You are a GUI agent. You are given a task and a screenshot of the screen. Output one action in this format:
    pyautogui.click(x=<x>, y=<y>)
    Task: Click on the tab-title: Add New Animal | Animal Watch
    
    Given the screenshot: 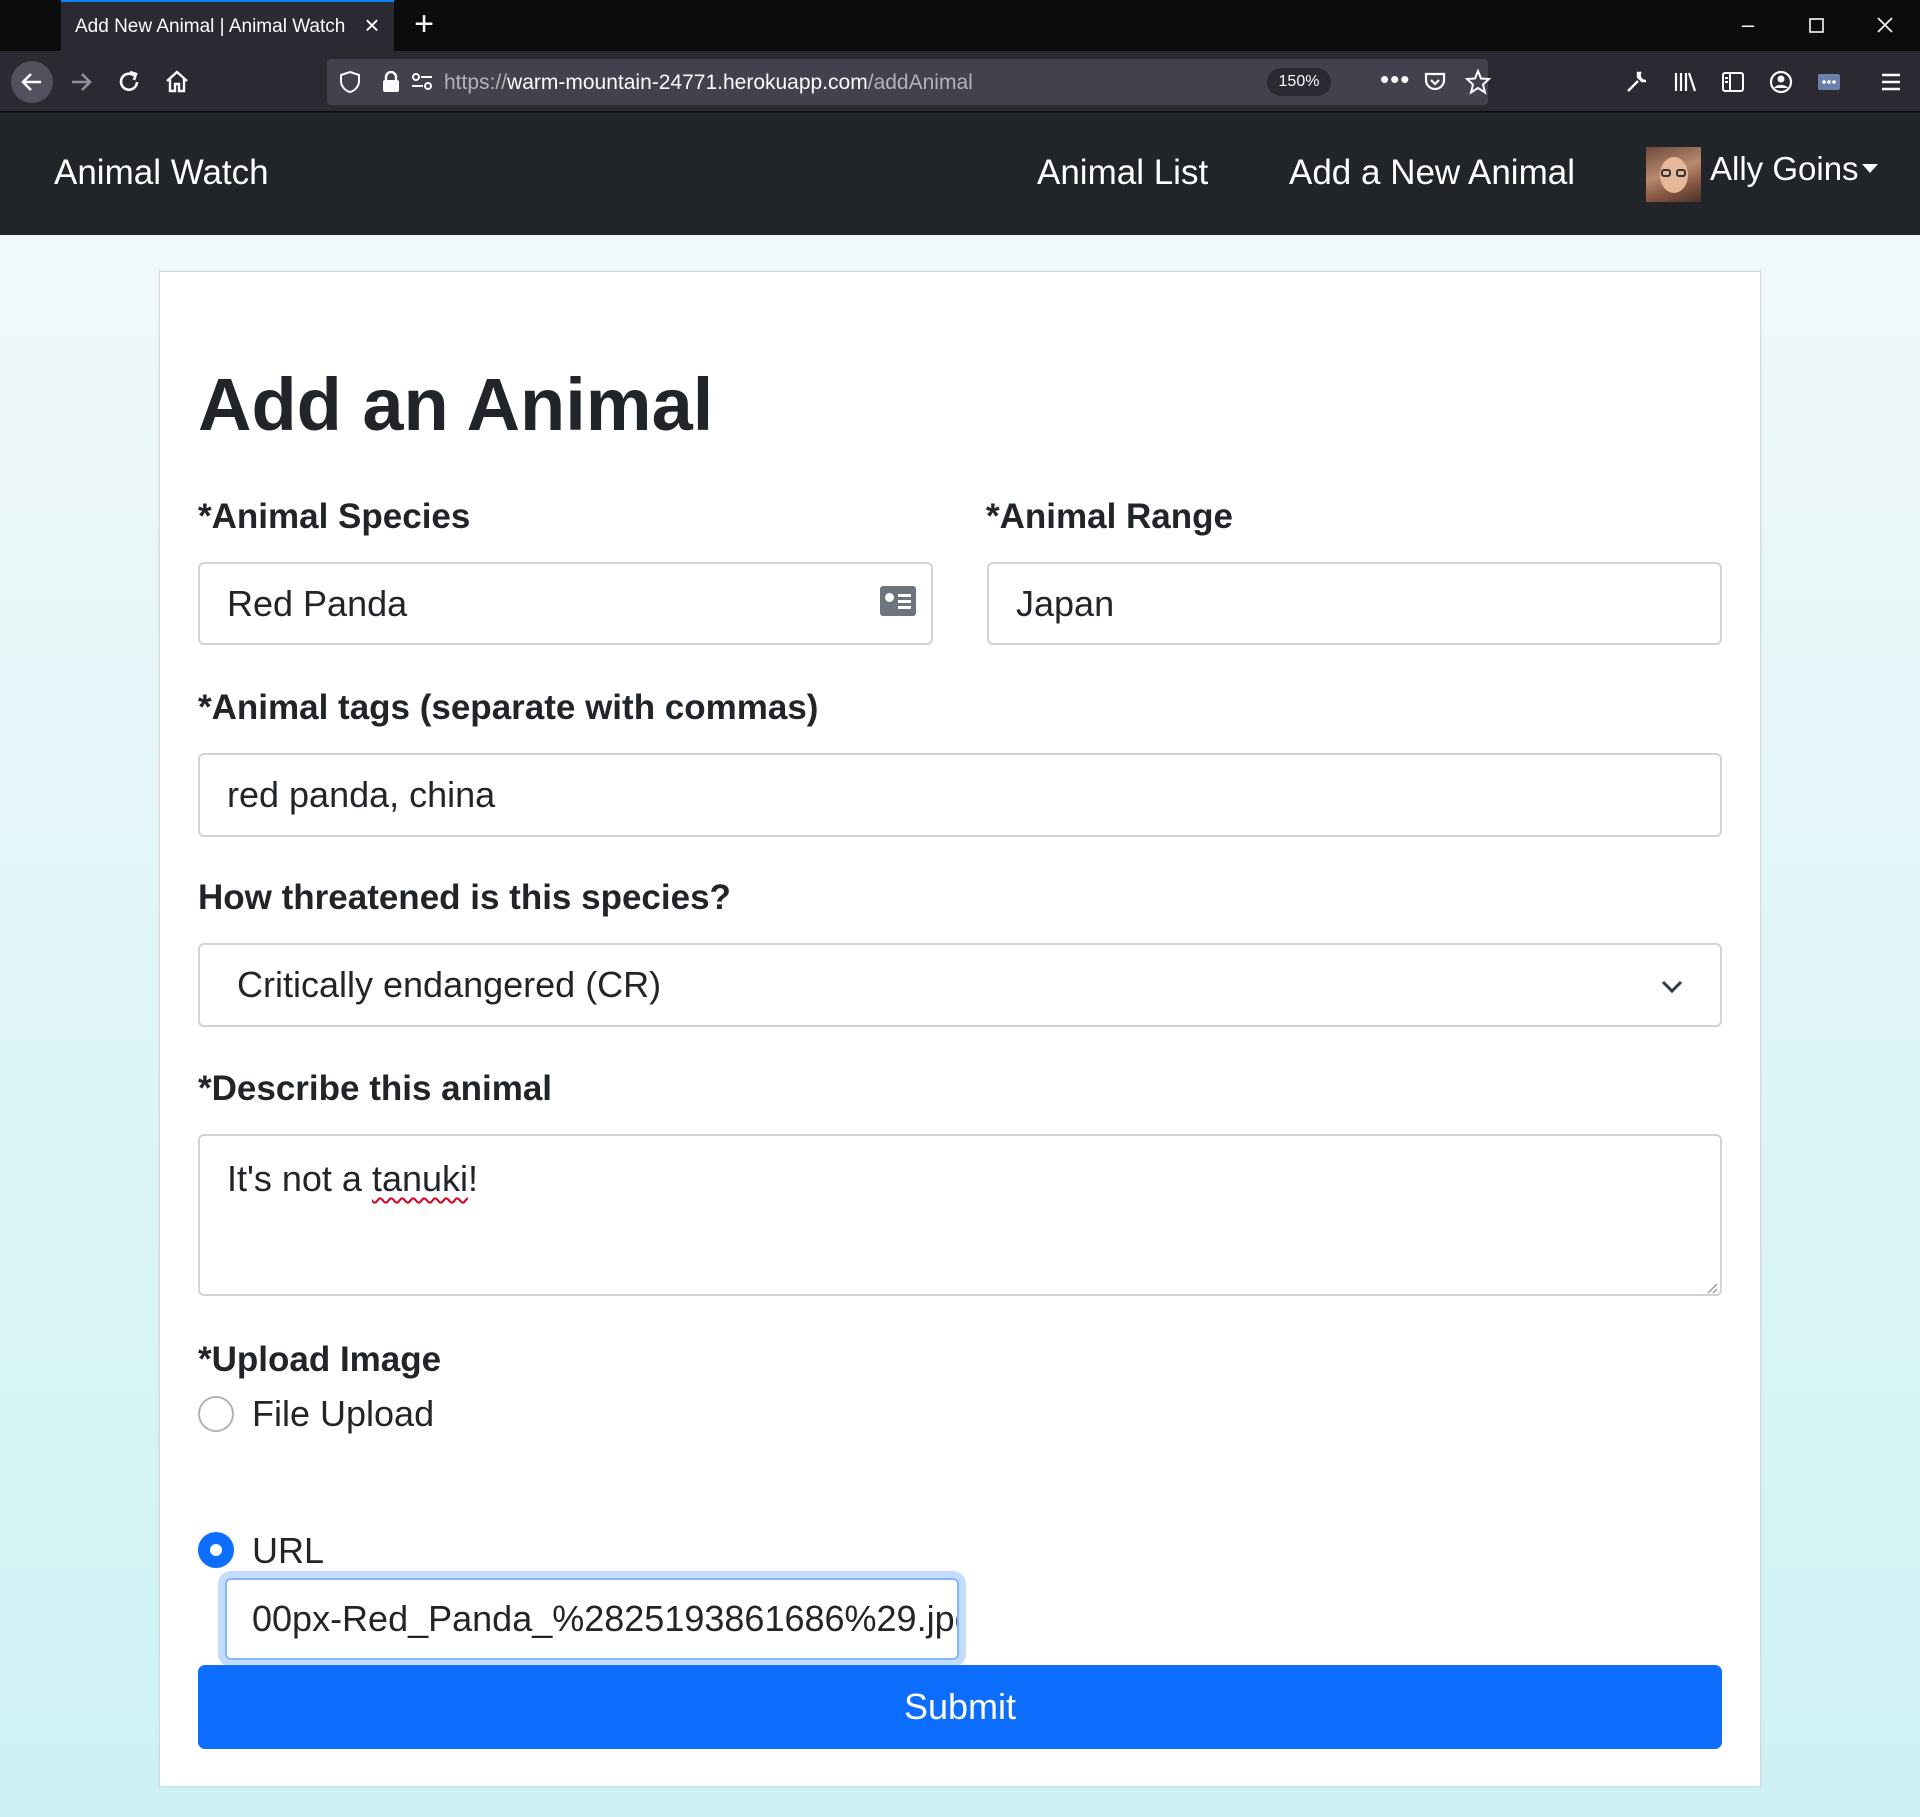 What is the action you would take?
    pyautogui.click(x=210, y=26)
    